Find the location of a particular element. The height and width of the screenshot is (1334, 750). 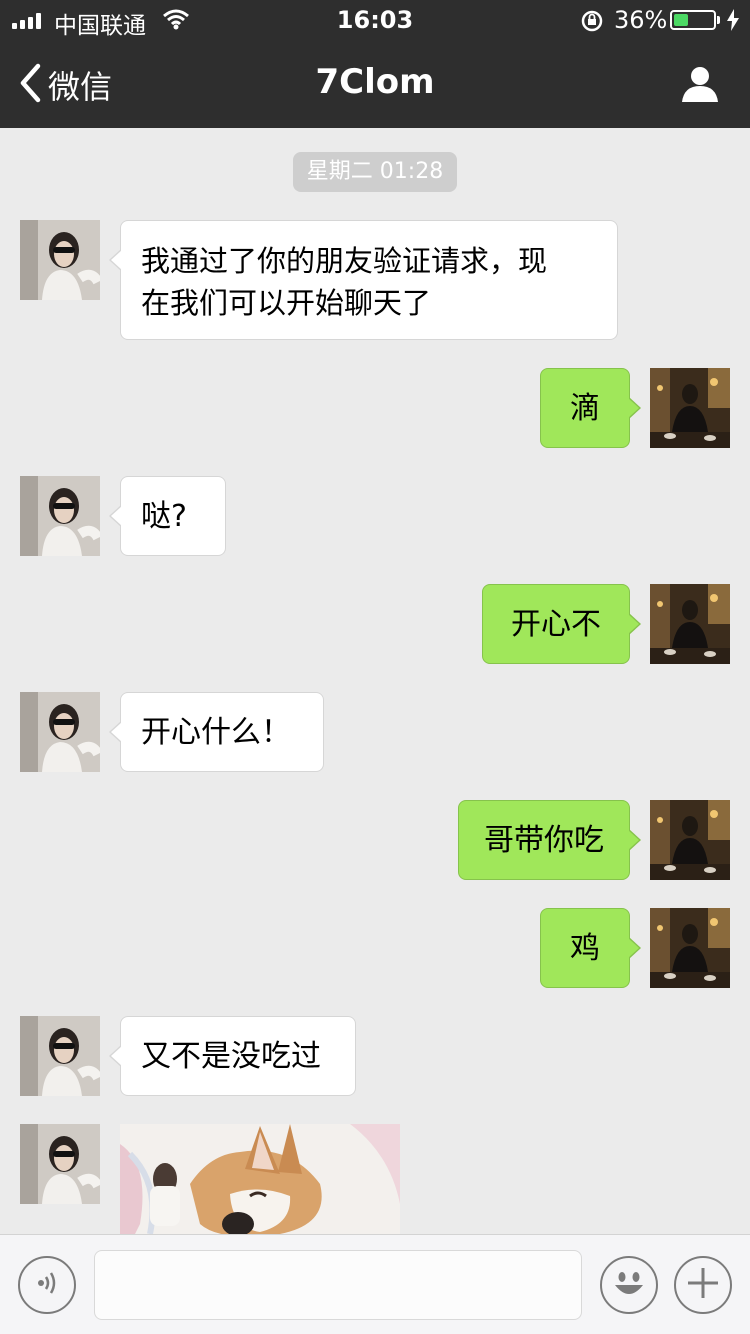

emoji-button is located at coordinates (629, 1285).